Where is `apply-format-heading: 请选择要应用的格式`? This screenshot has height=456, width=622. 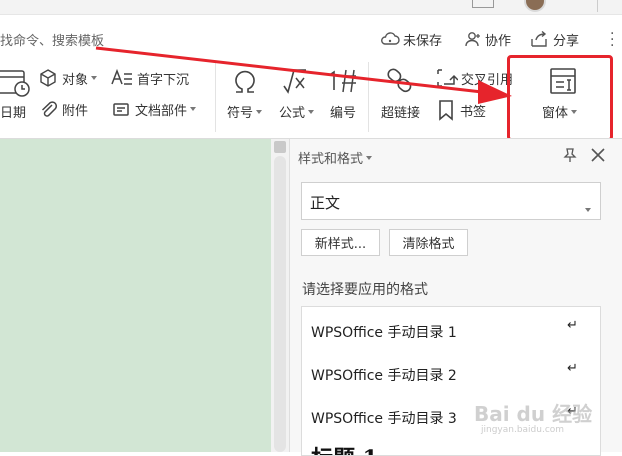
apply-format-heading: 请选择要应用的格式 is located at coordinates (365, 290).